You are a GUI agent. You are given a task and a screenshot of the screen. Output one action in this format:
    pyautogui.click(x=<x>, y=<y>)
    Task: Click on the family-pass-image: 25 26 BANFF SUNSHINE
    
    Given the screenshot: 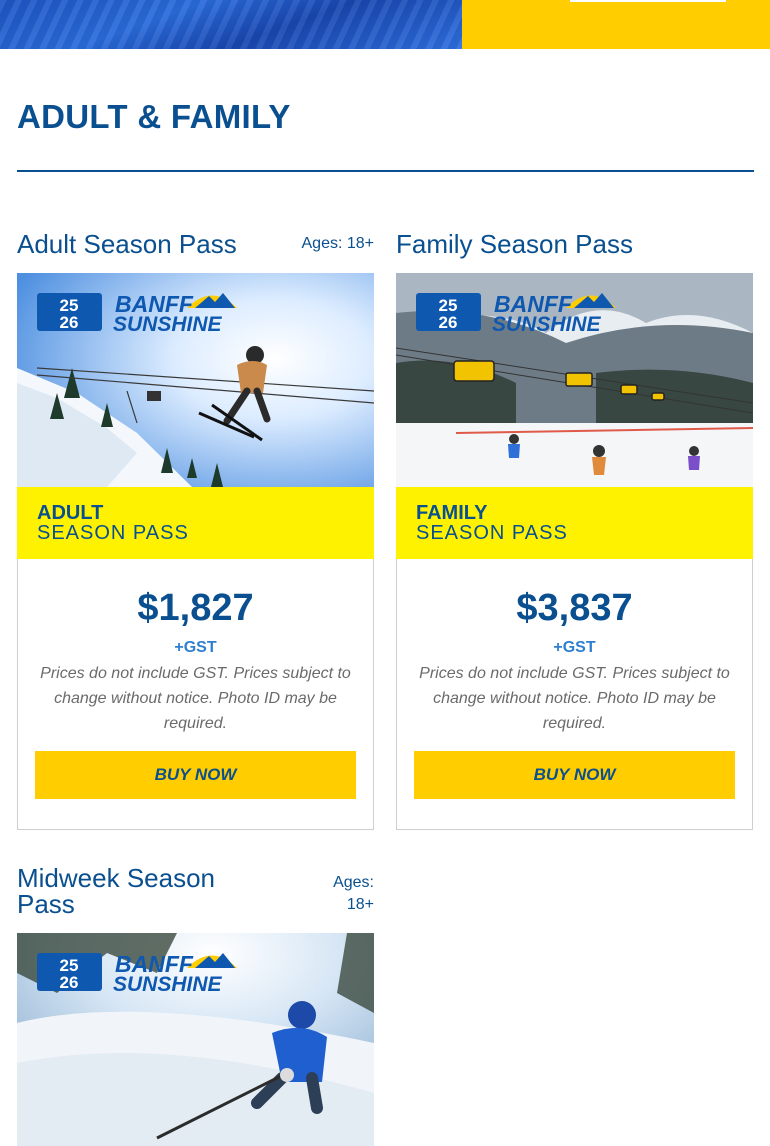 What is the action you would take?
    pyautogui.click(x=574, y=380)
    